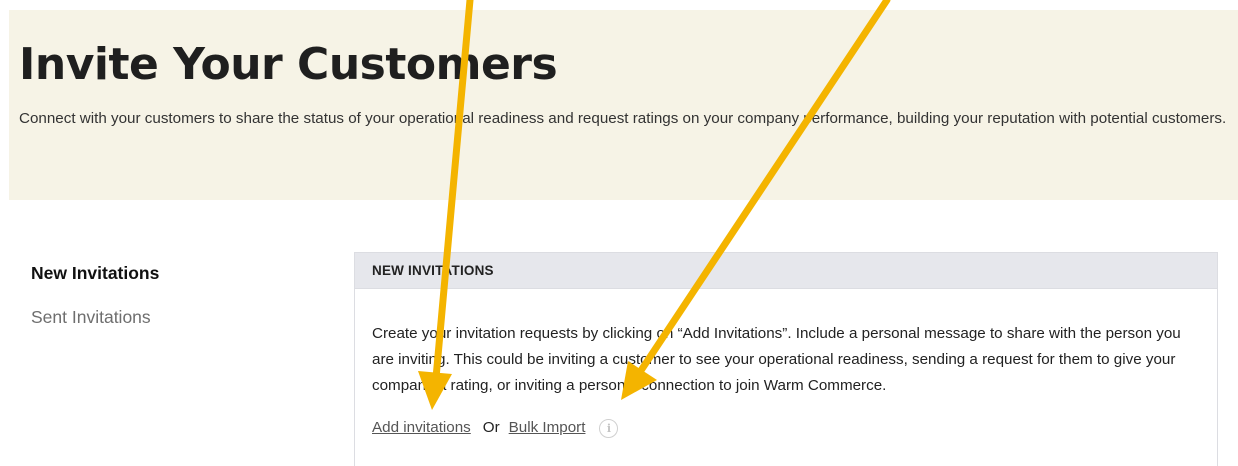  I want to click on page-title: Invite Your Customers, so click(288, 64).